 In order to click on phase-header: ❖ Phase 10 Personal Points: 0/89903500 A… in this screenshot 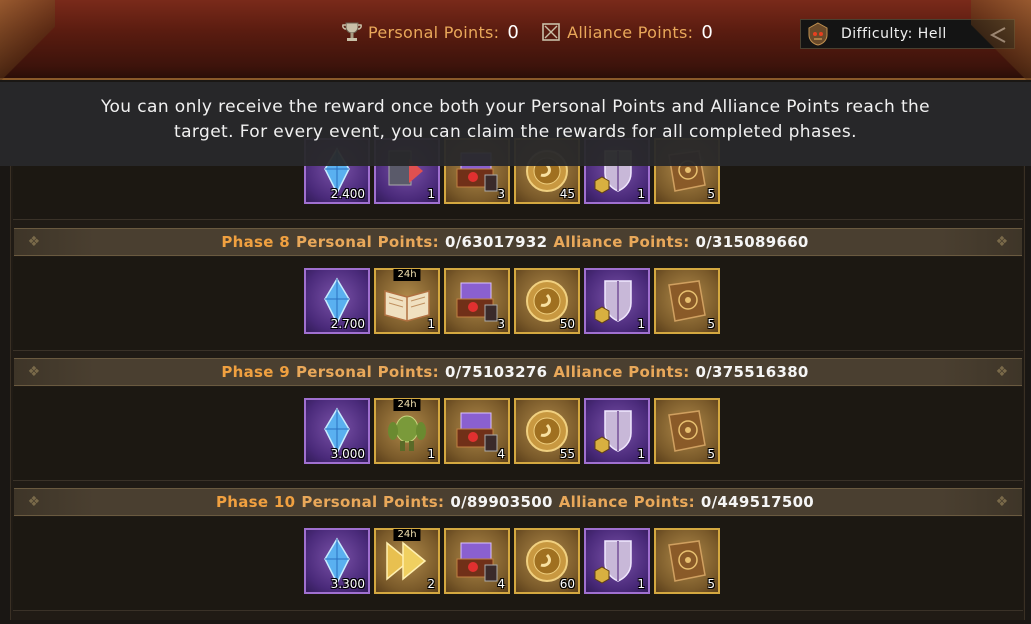, I will do `click(518, 502)`.